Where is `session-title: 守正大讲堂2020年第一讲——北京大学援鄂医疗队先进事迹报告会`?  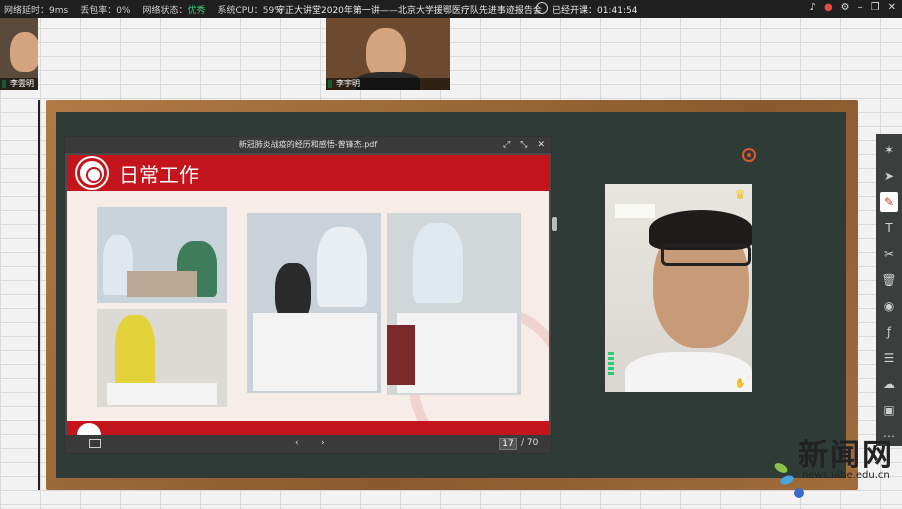
session-title: 守正大讲堂2020年第一讲——北京大学援鄂医疗队先进事迹报告会 is located at coordinates (409, 11).